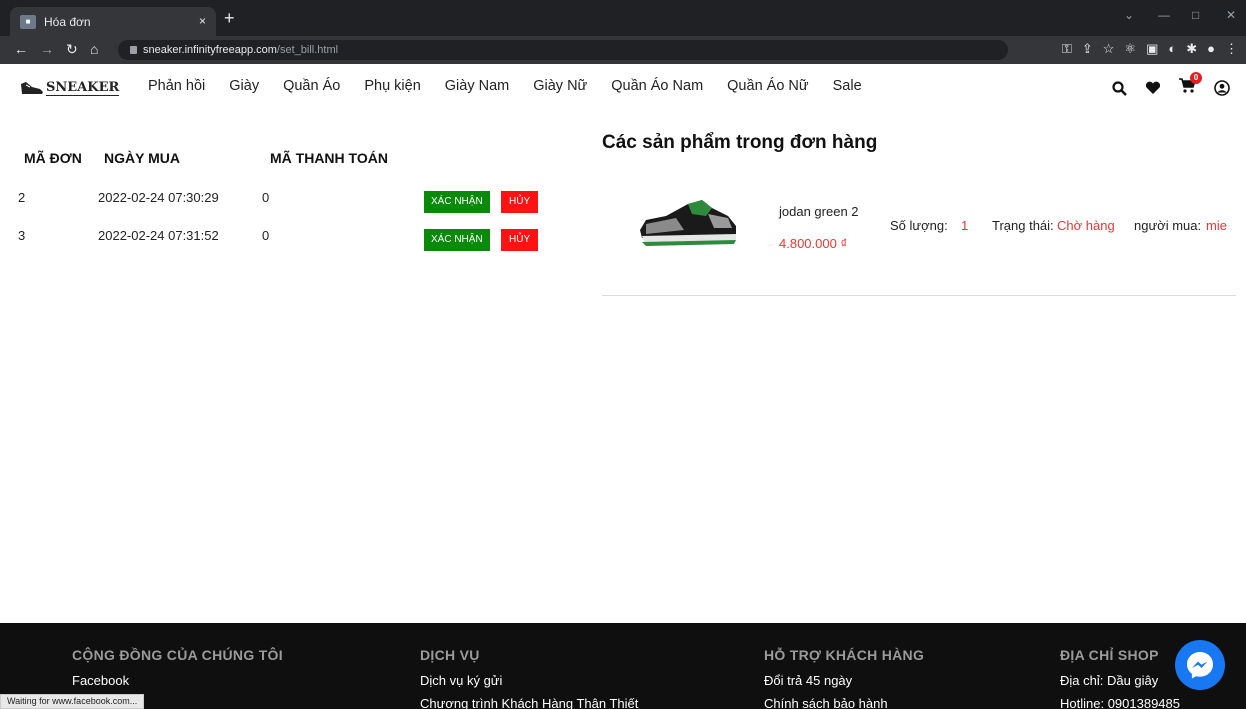  What do you see at coordinates (1222, 88) in the screenshot?
I see `user-account-icon` at bounding box center [1222, 88].